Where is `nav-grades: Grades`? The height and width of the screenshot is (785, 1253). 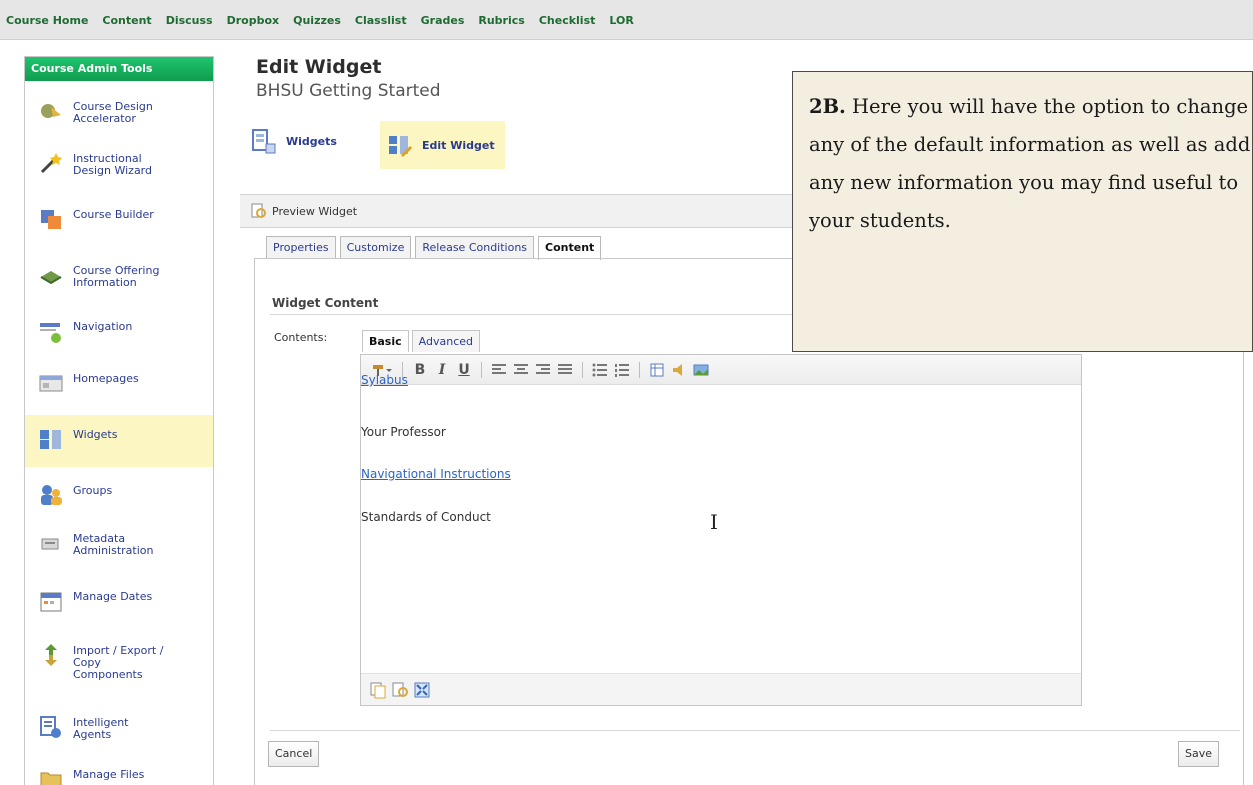
nav-grades: Grades is located at coordinates (443, 20).